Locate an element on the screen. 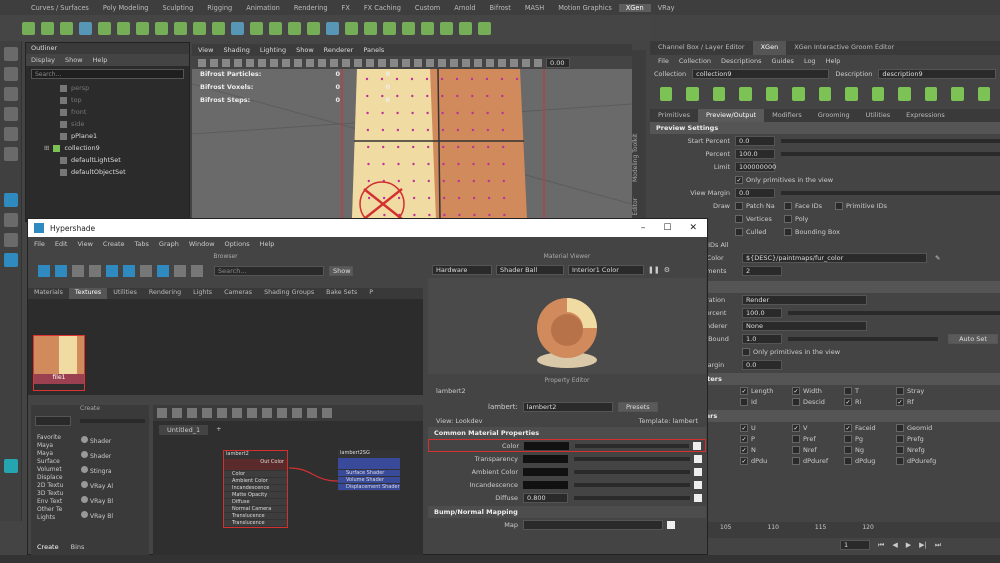  xgen-mask-icon is located at coordinates (427, 28).